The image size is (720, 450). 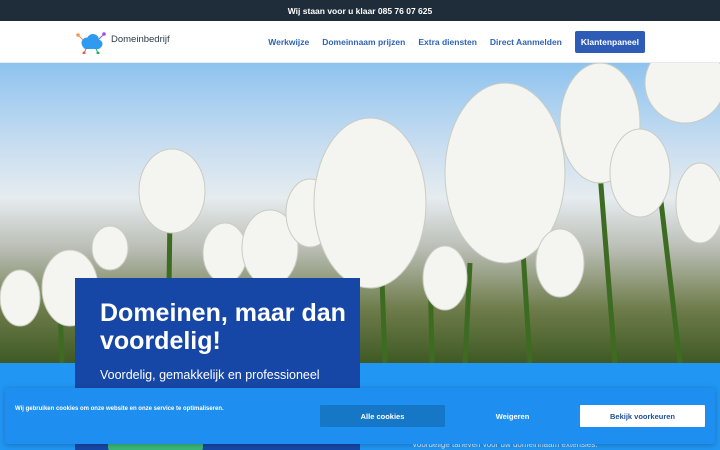 I want to click on hero-title: Domeinen, maar dan voordelig!, so click(x=223, y=327).